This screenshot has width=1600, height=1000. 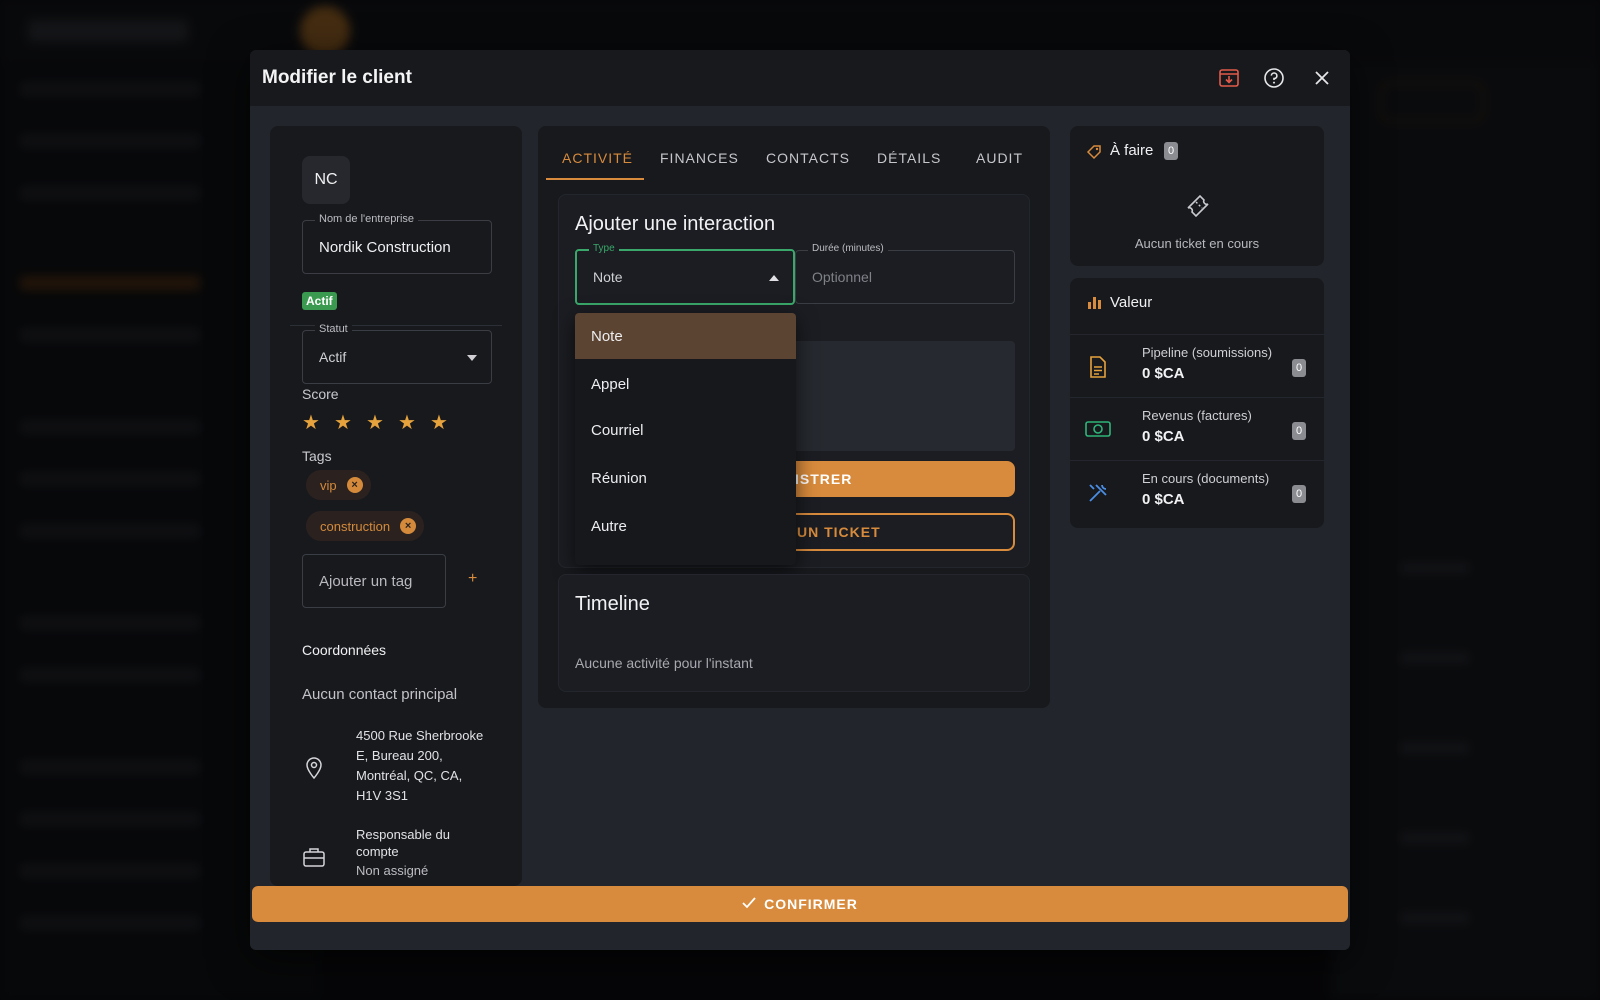 I want to click on add-tag-button: +, so click(x=472, y=579).